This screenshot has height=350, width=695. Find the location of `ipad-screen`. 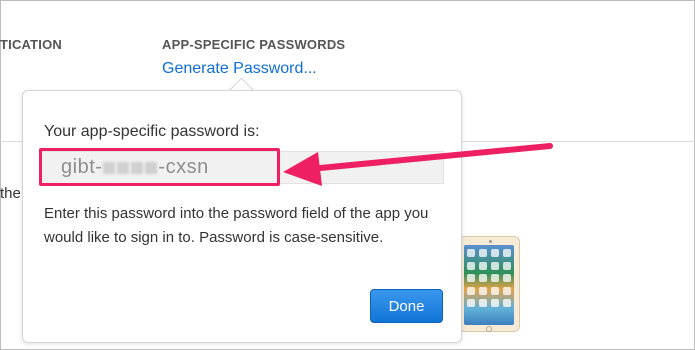

ipad-screen is located at coordinates (489, 285).